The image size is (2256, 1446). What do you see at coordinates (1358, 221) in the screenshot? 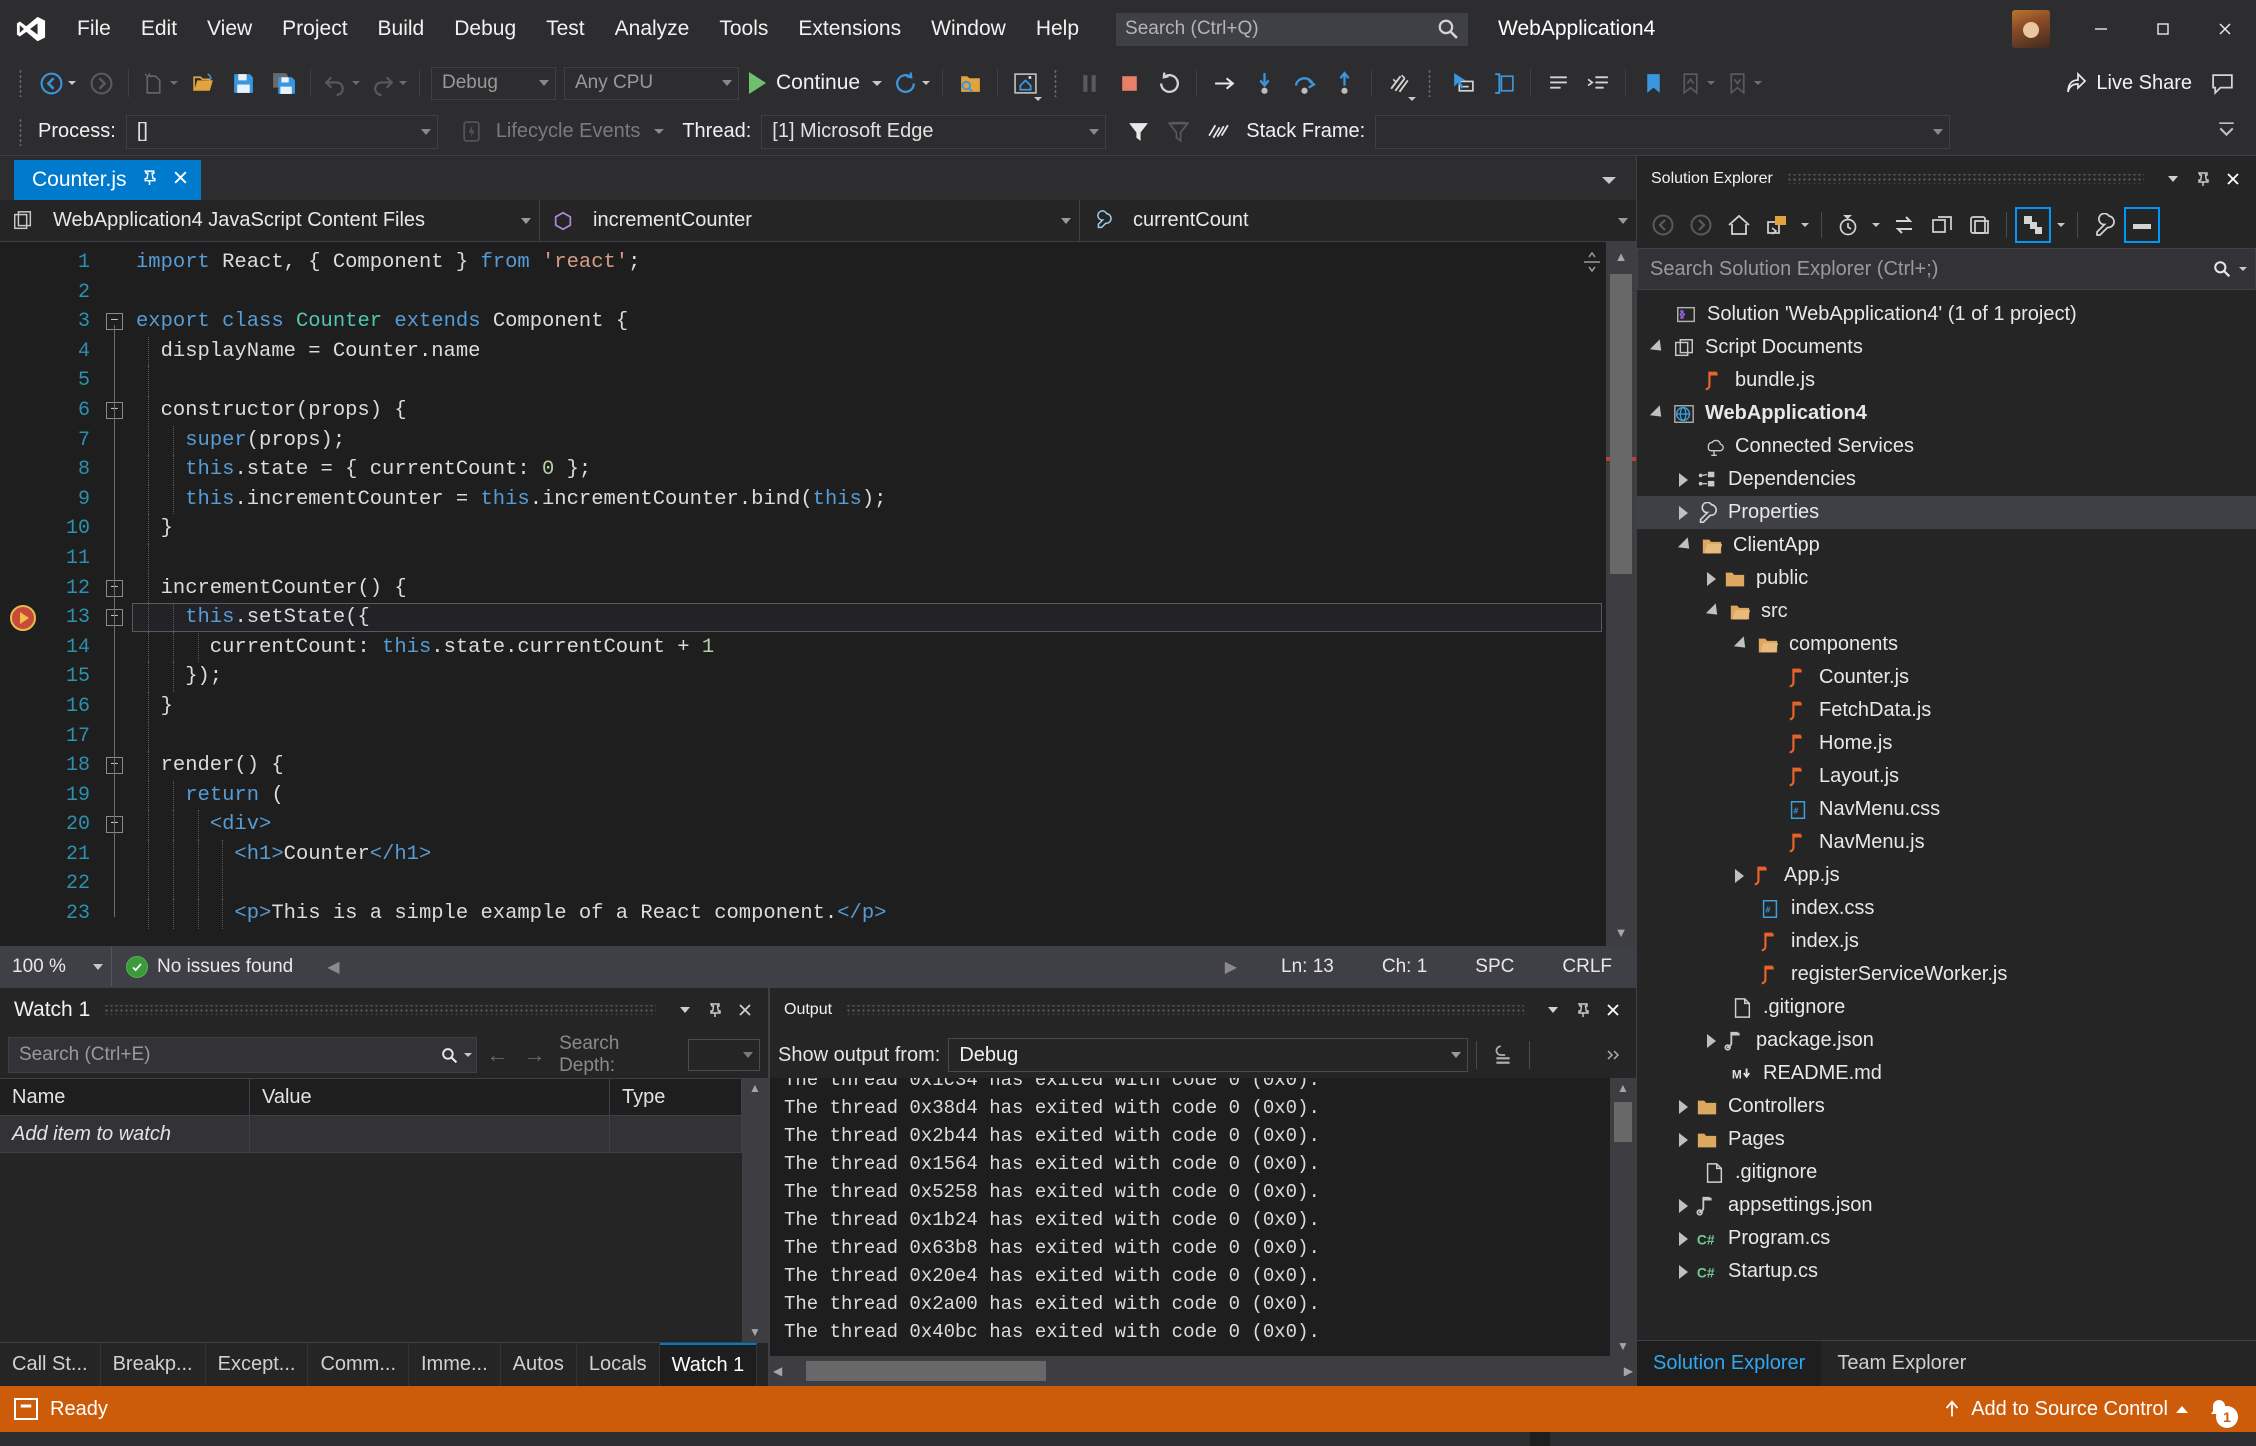
I see `symbol-selector: currentCount` at bounding box center [1358, 221].